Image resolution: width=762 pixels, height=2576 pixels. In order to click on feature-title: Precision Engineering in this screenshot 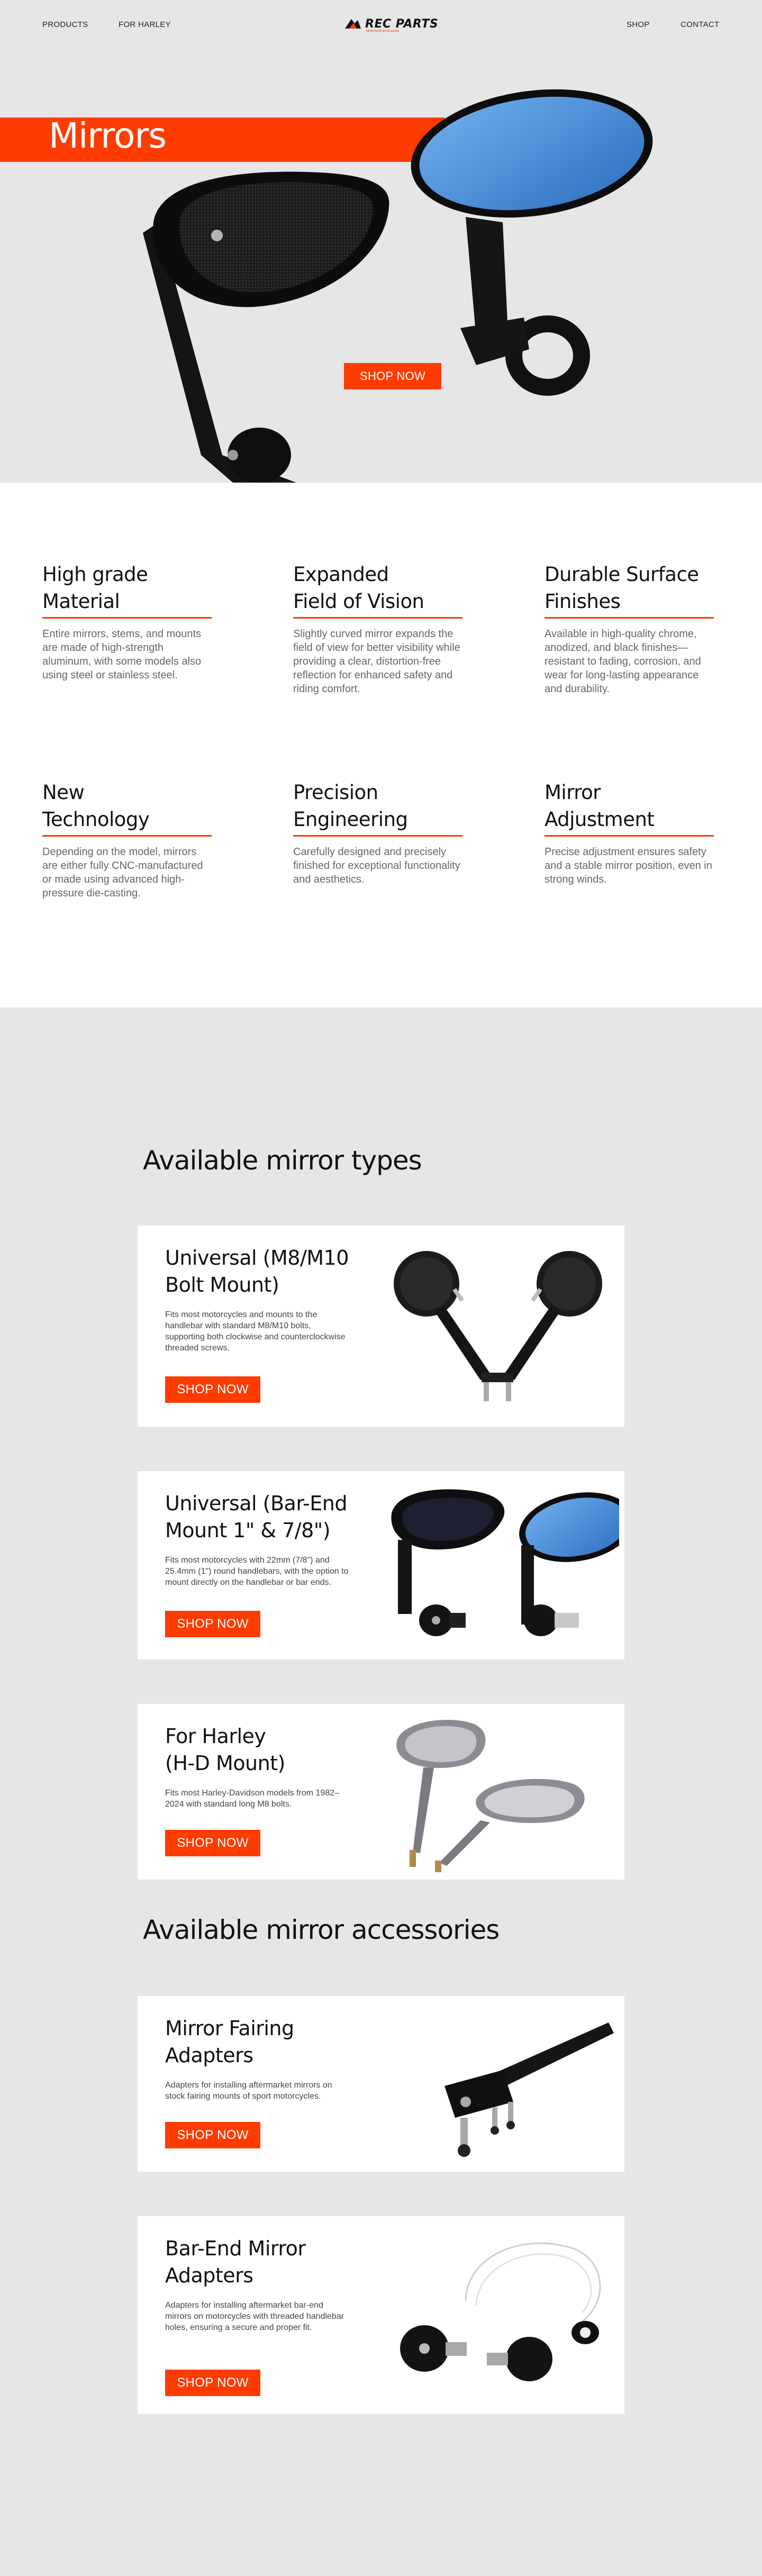, I will do `click(377, 808)`.